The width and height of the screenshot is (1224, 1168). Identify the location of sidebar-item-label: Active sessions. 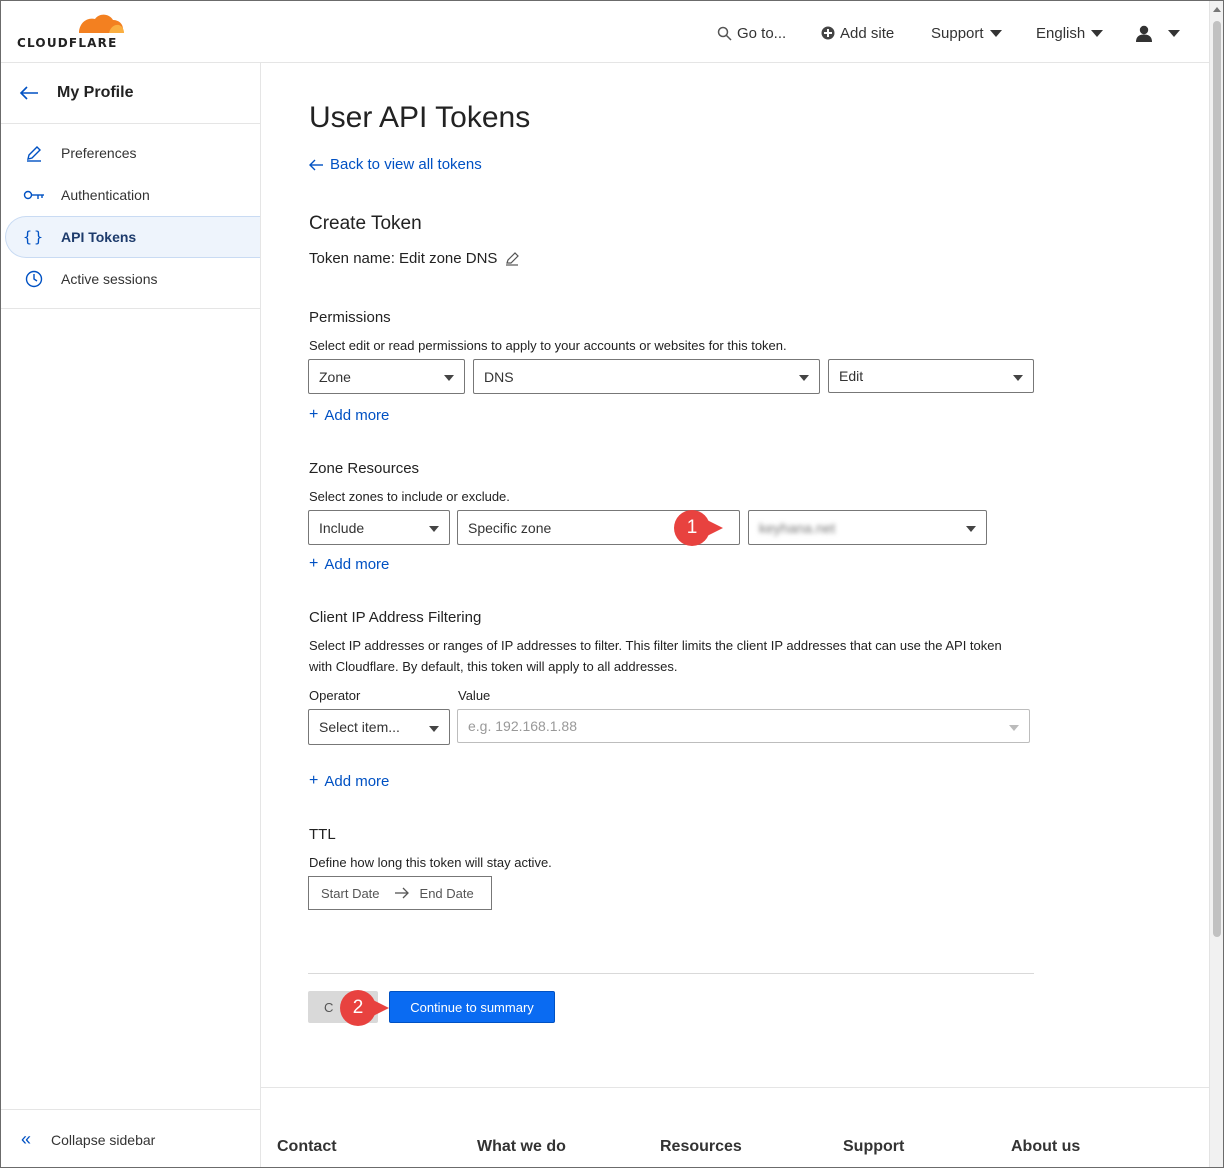
(109, 279).